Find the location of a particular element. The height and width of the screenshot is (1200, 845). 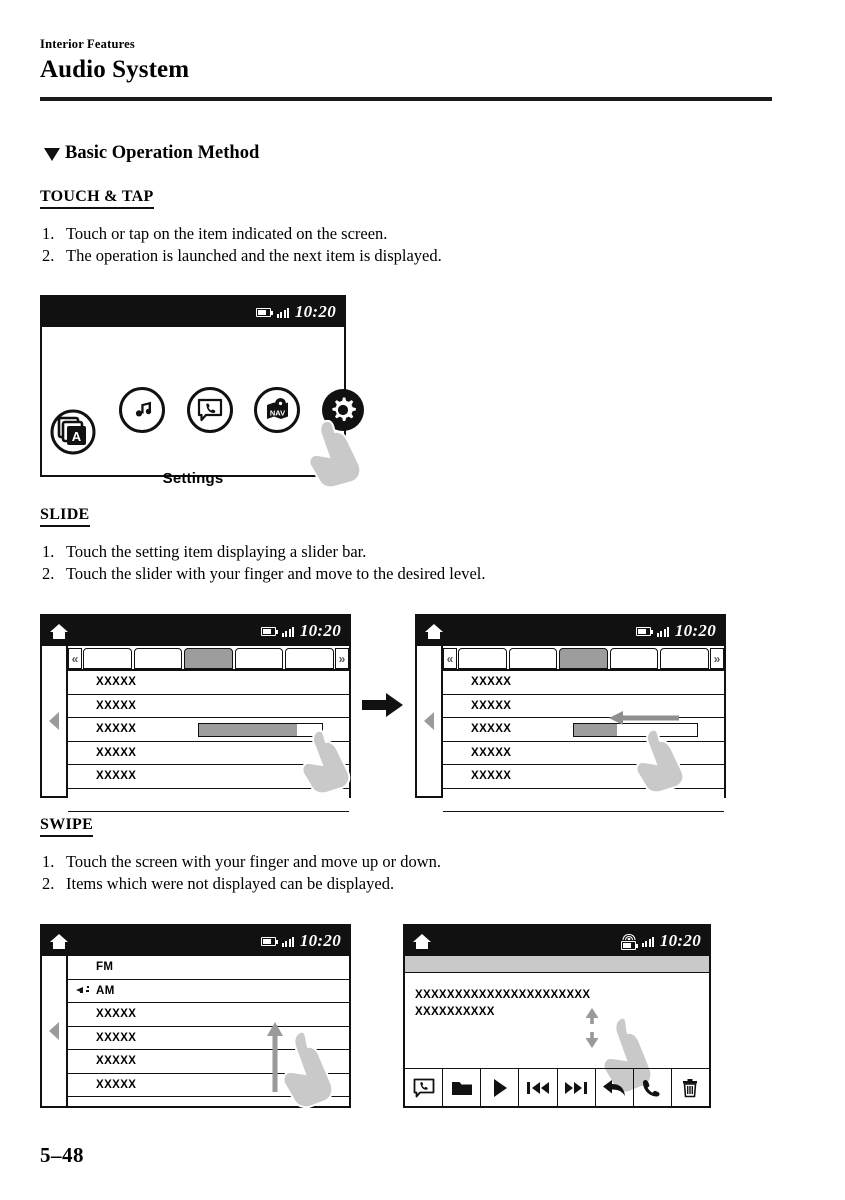

media-body: XXXXXXXXXXXXXXXXXXXXXX XXXXXXXXXX is located at coordinates (557, 1031).